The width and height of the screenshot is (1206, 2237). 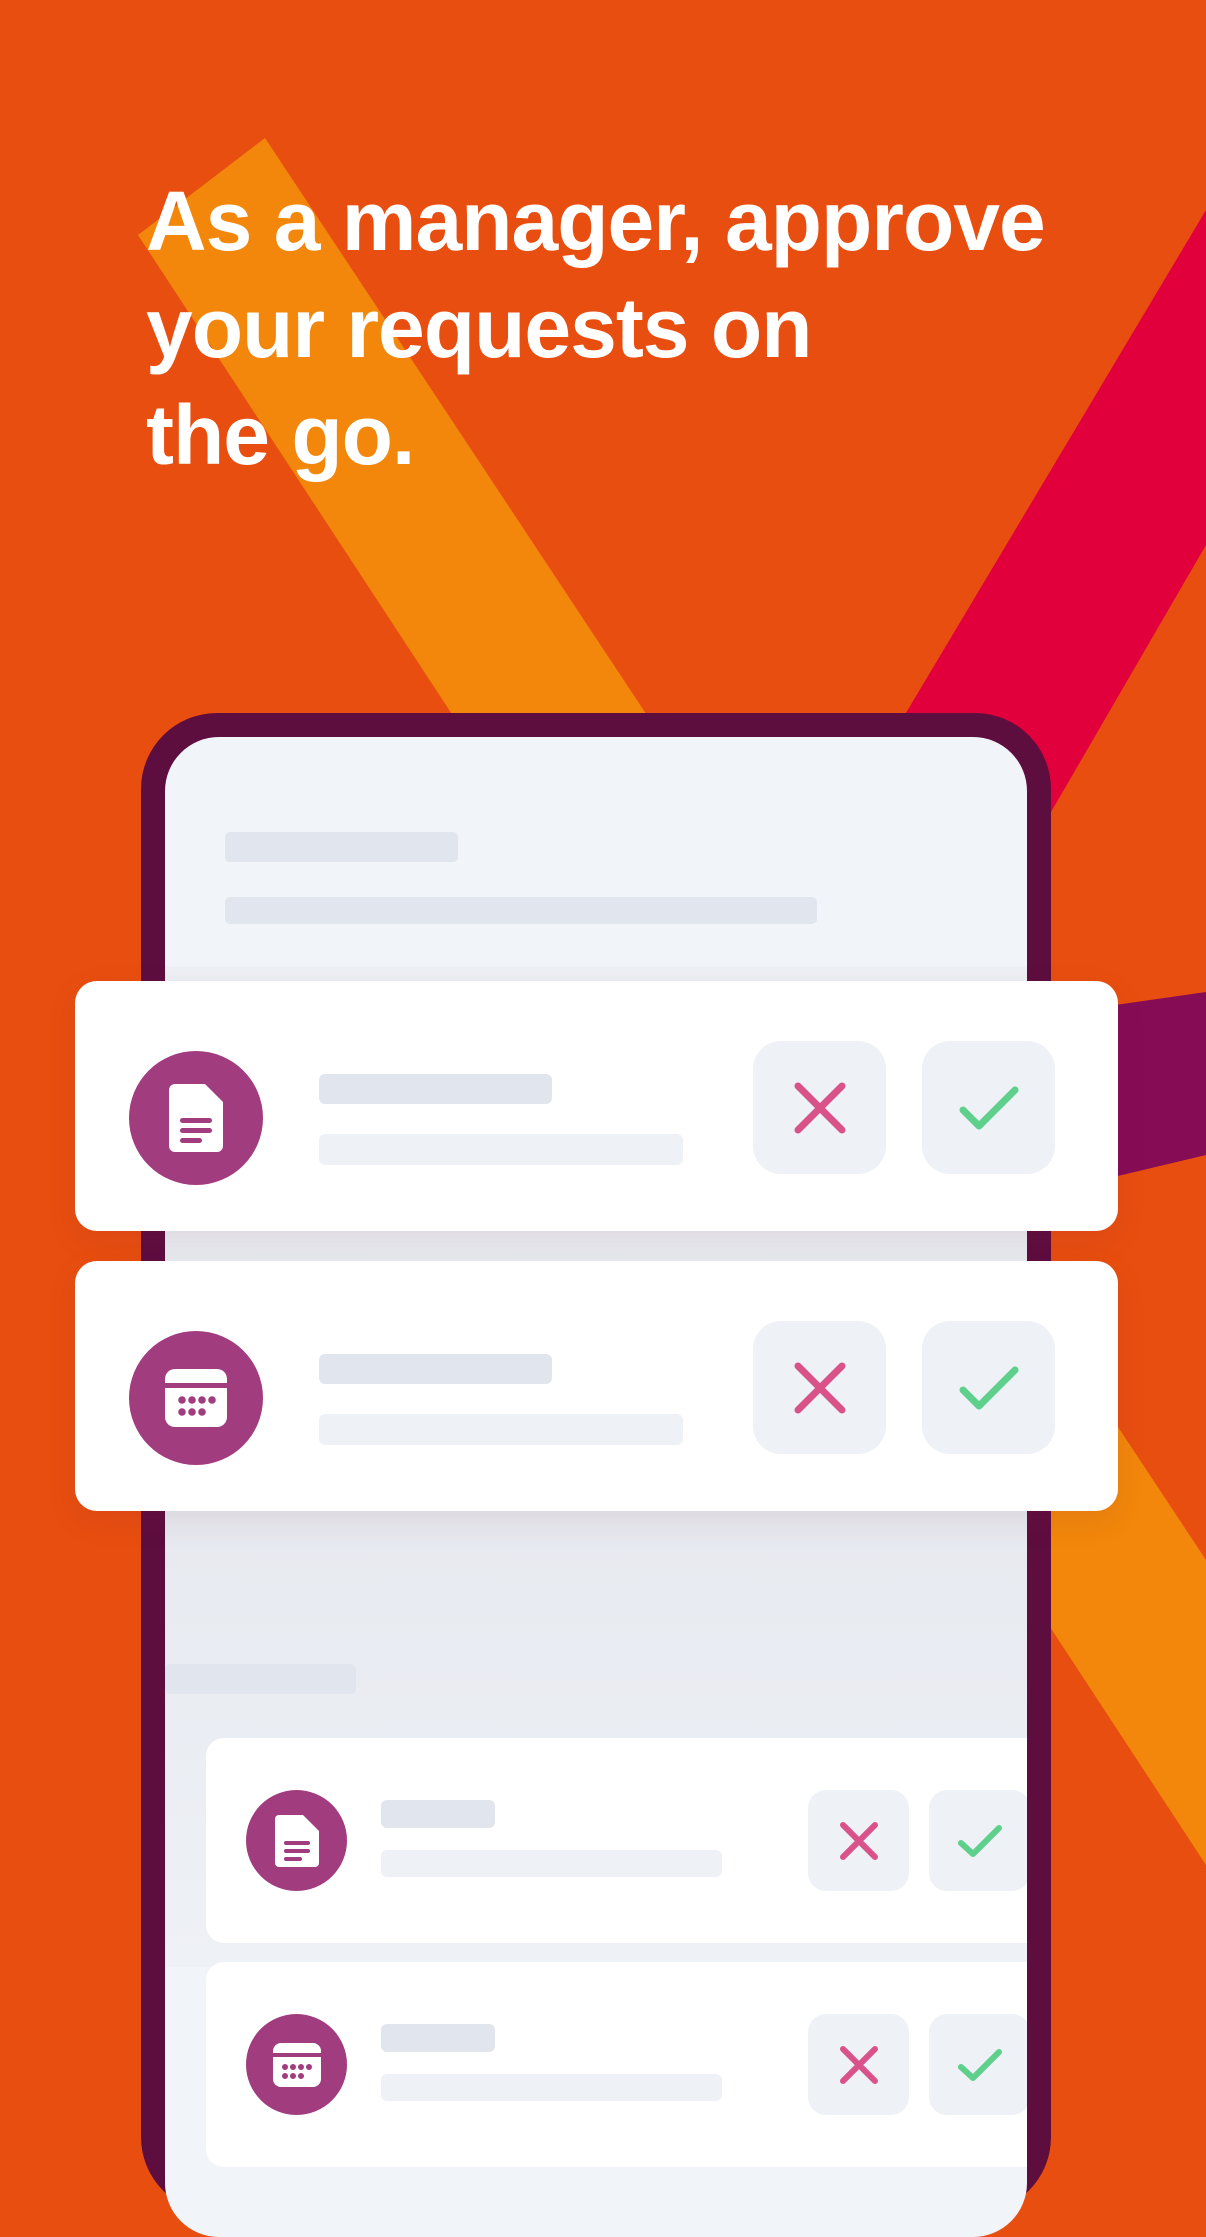 What do you see at coordinates (260, 1679) in the screenshot?
I see `placeholder-section-title` at bounding box center [260, 1679].